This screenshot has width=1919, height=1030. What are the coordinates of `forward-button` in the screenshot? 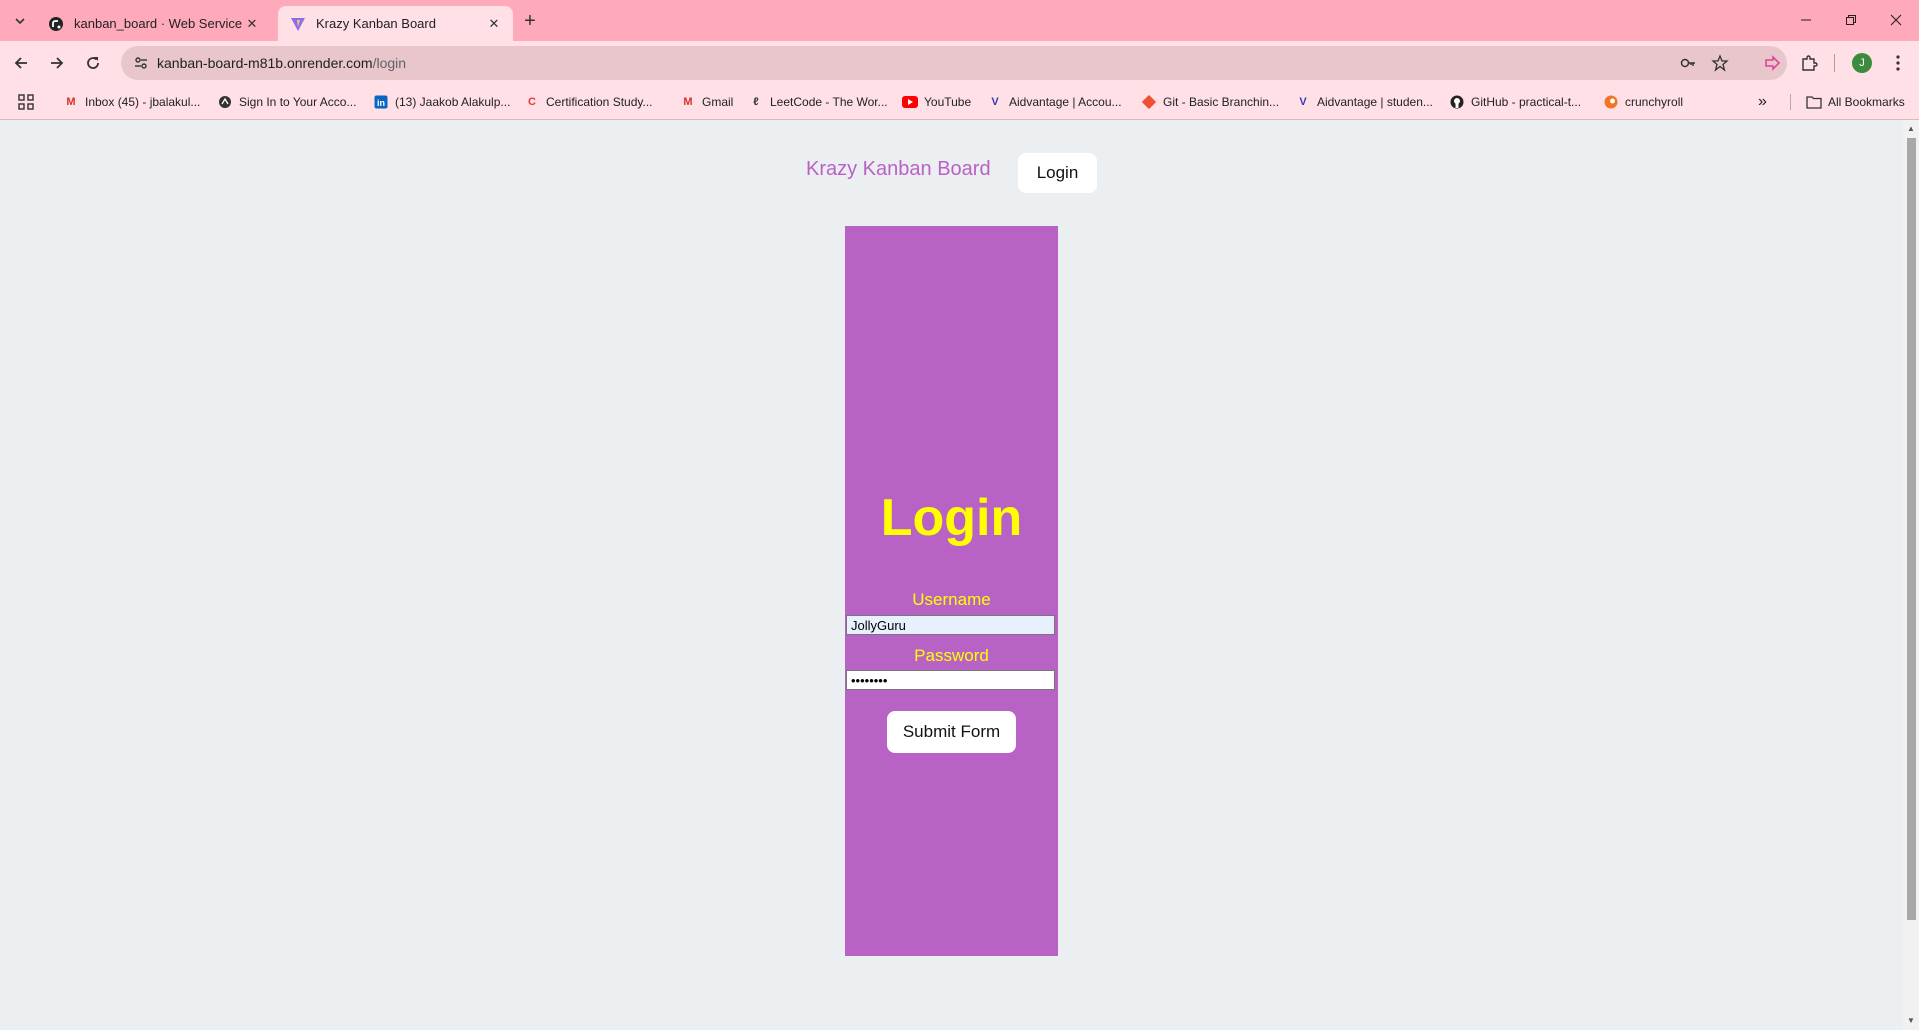 It's located at (57, 63).